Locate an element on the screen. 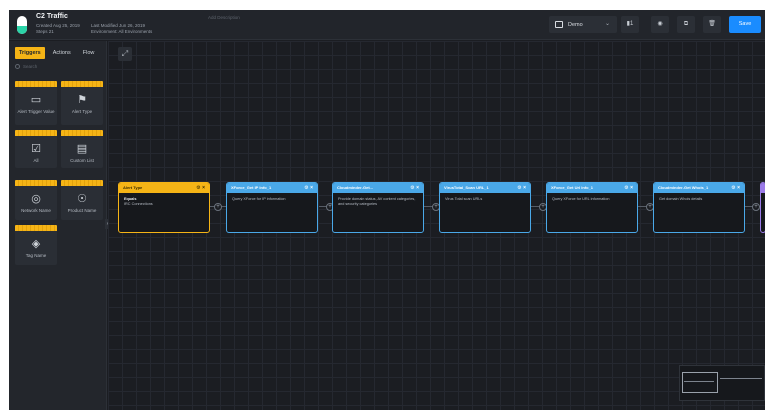 This screenshot has height=410, width=765. version-count: 1 is located at coordinates (631, 24).